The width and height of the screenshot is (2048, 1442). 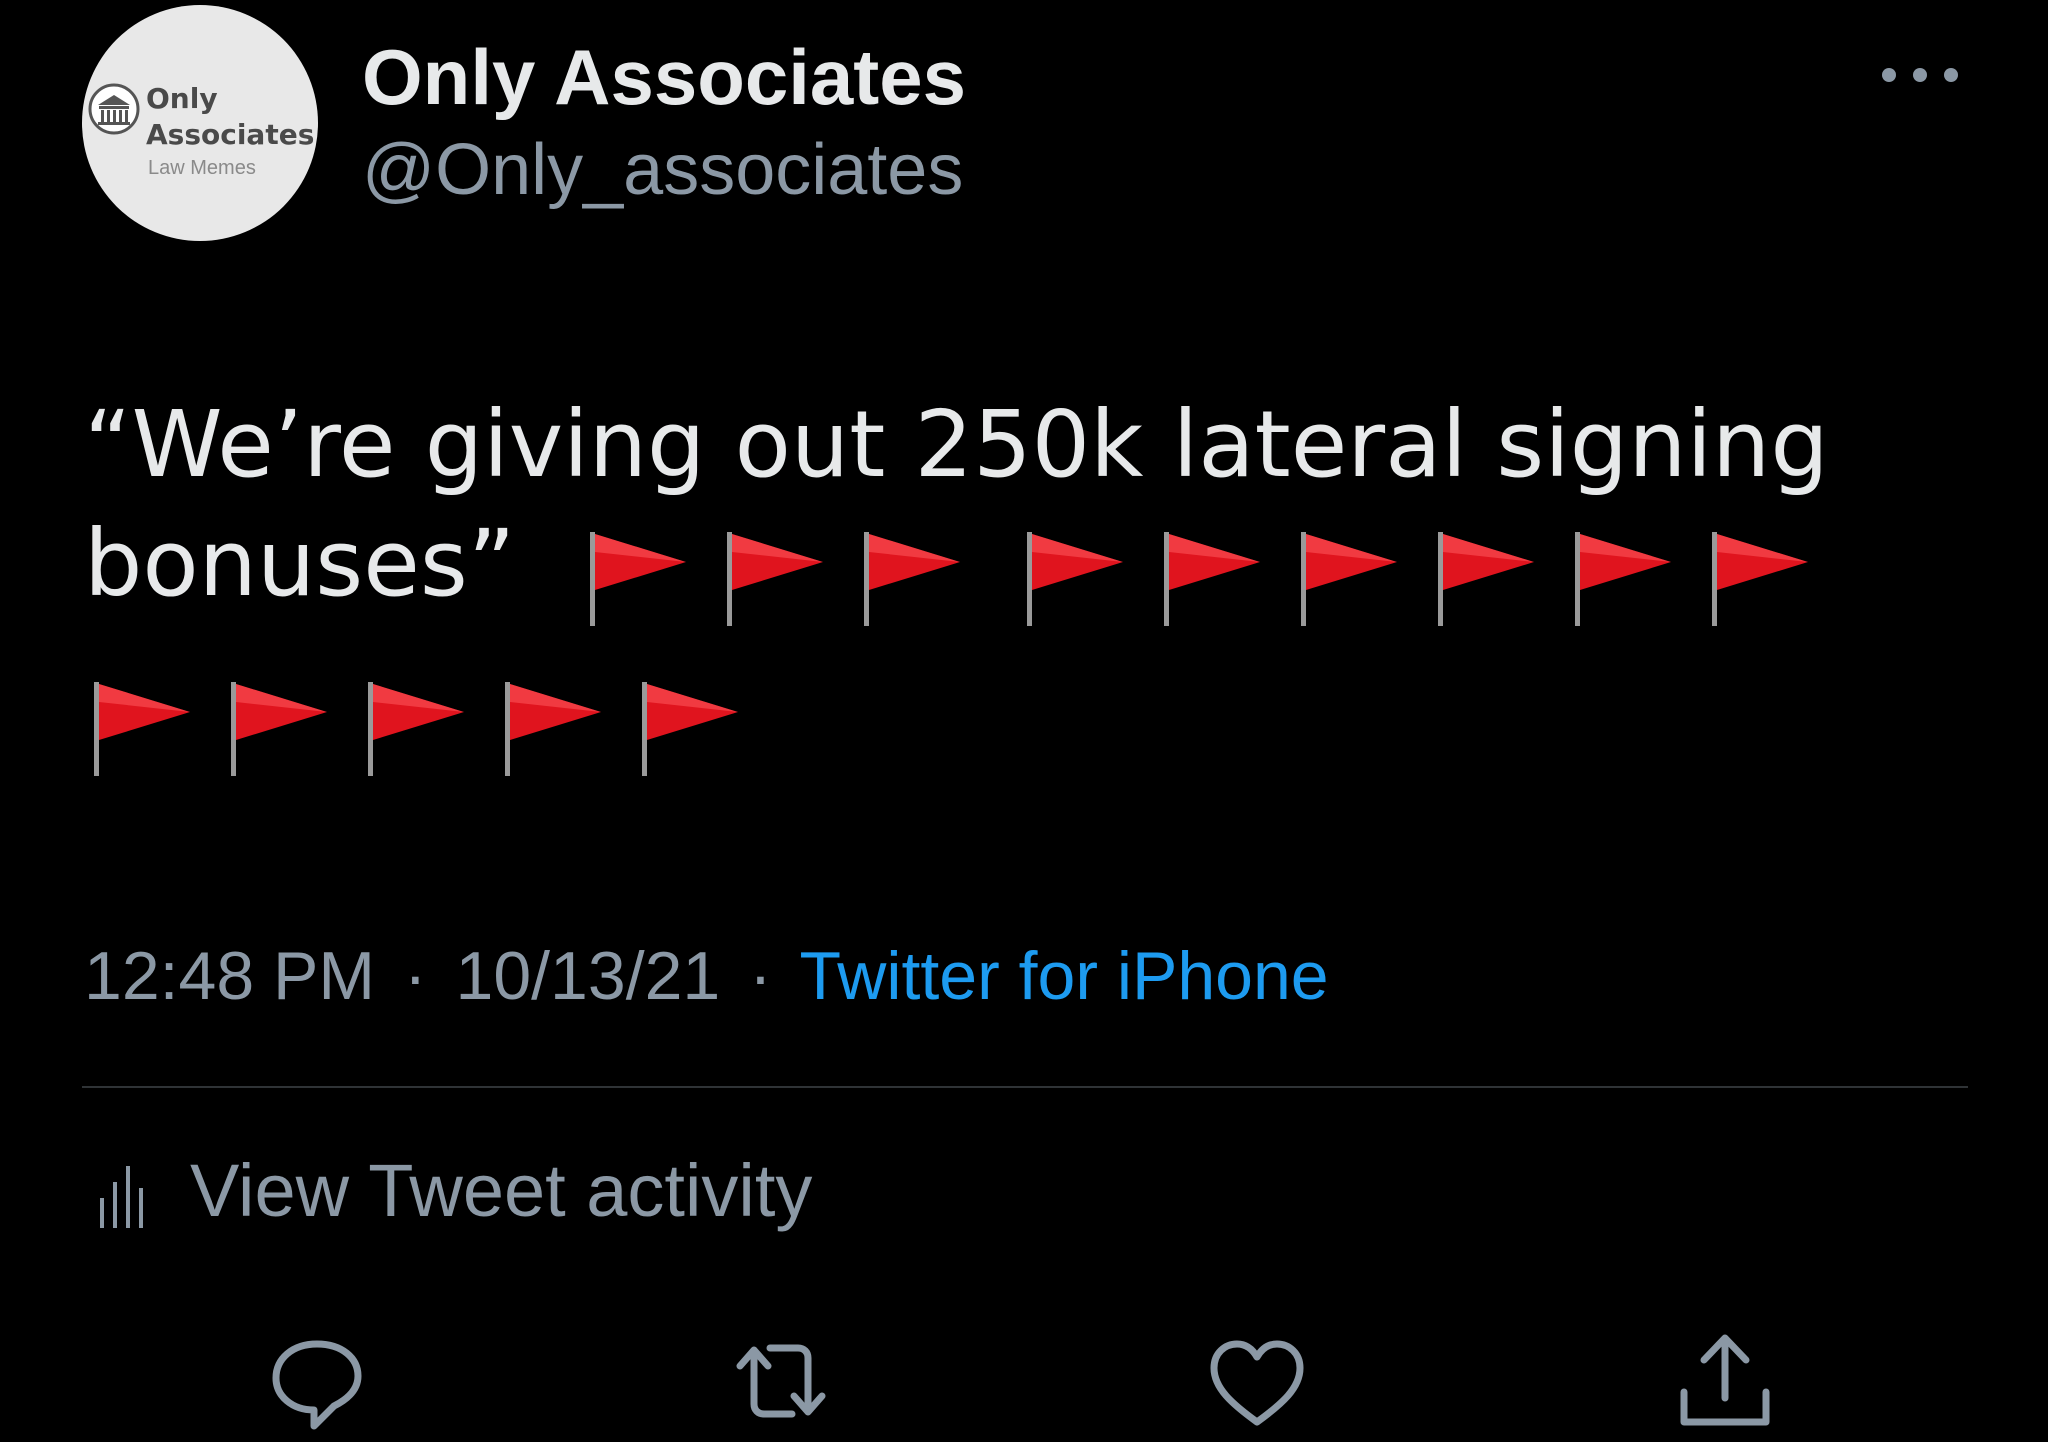 What do you see at coordinates (664, 77) in the screenshot?
I see `author-display-name: Only Associates` at bounding box center [664, 77].